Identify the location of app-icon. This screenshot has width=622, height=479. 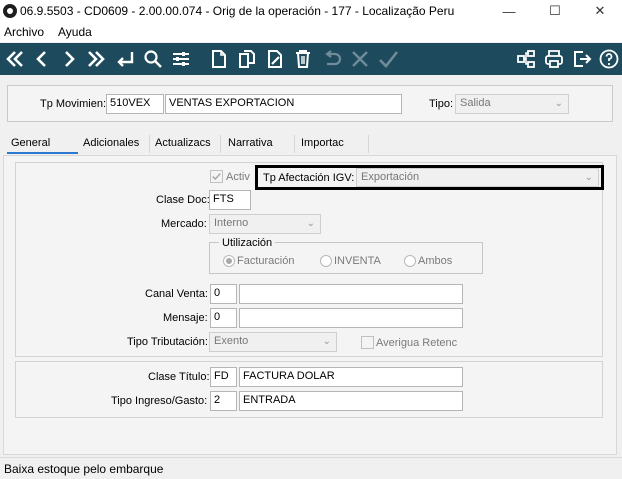
(10, 11).